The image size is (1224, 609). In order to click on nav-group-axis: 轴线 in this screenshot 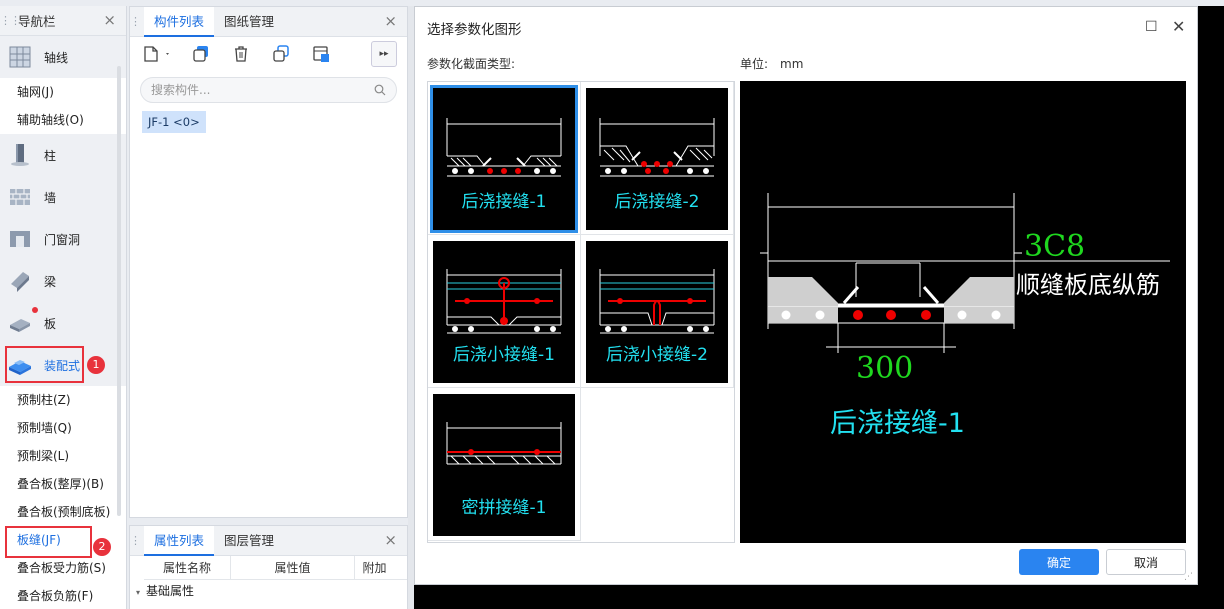, I will do `click(63, 57)`.